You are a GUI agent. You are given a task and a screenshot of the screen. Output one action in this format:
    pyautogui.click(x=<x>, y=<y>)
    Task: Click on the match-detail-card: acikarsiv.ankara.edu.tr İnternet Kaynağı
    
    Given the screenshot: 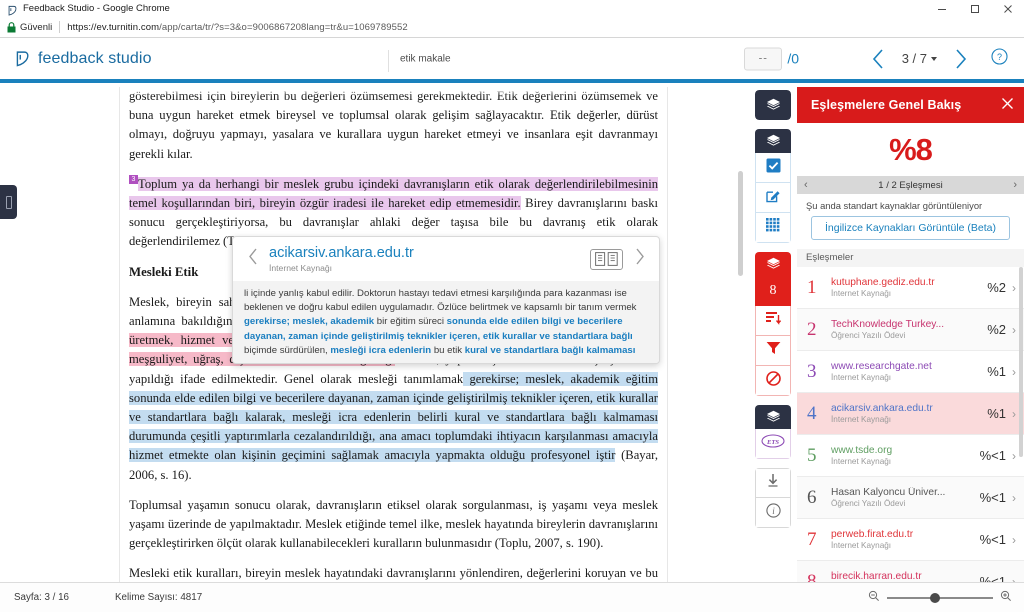 What is the action you would take?
    pyautogui.click(x=446, y=300)
    